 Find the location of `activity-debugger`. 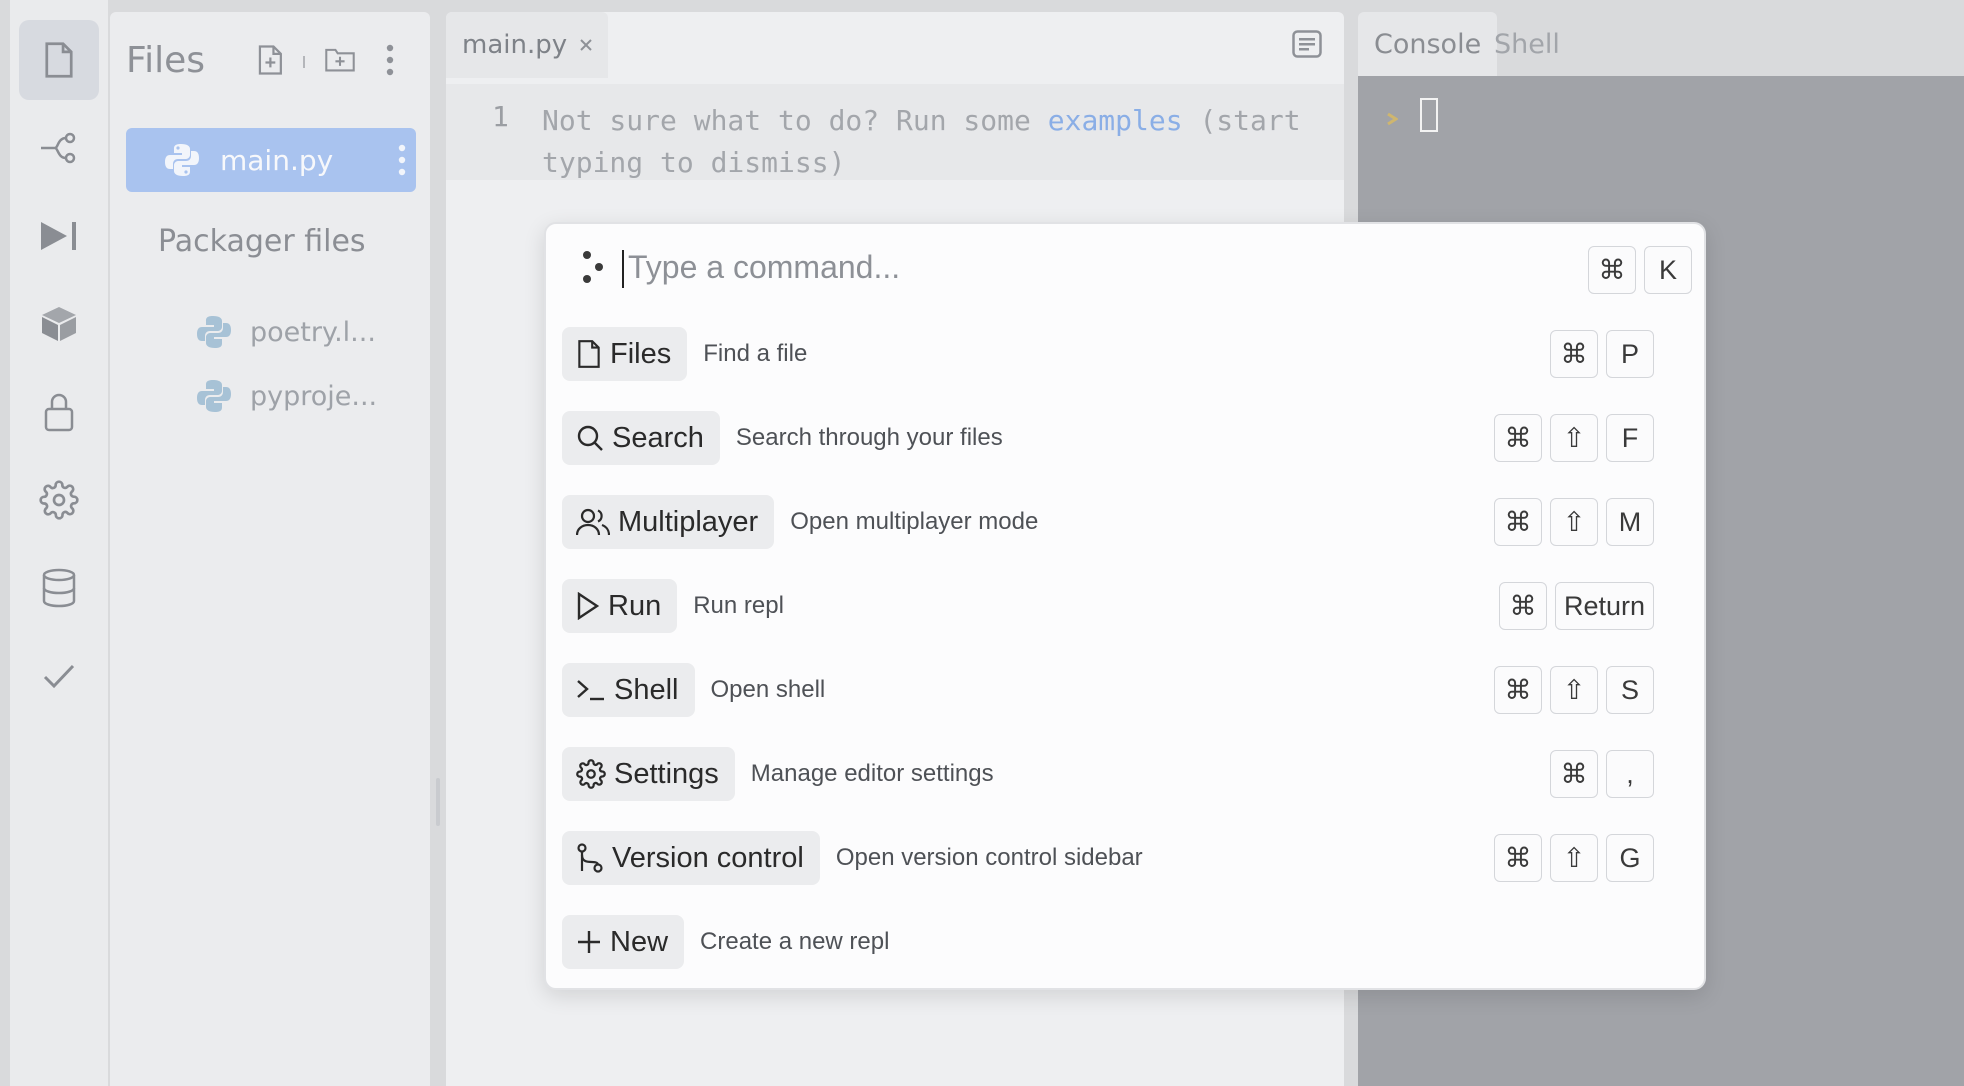

activity-debugger is located at coordinates (59, 236).